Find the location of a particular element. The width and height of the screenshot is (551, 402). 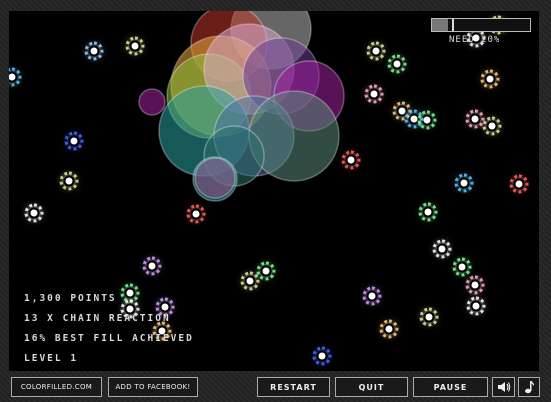

need-label: NEED 20% is located at coordinates (475, 40).